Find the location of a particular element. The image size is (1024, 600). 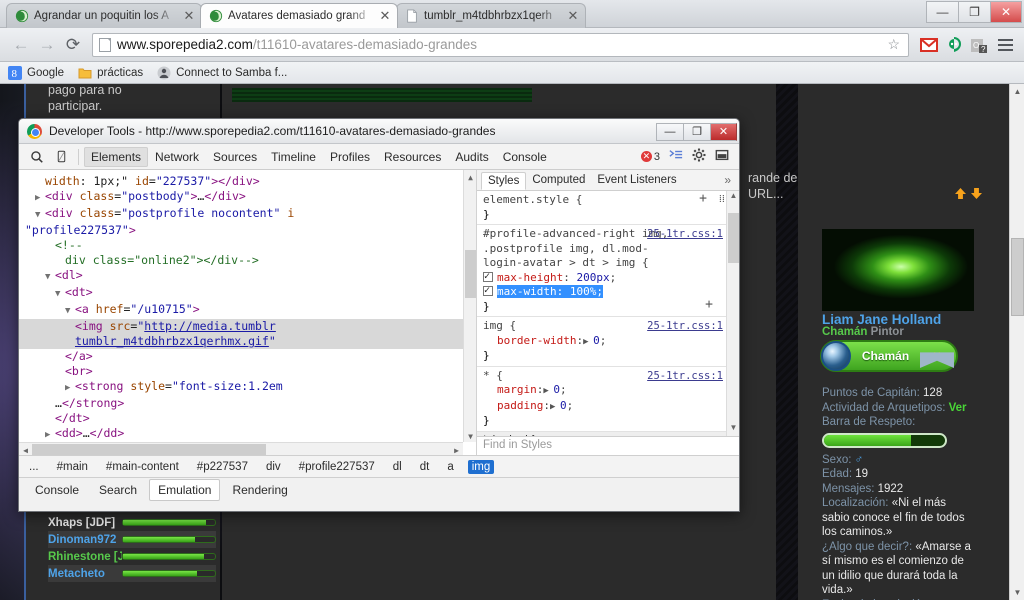

drawer-tab-search: Search is located at coordinates (118, 490).